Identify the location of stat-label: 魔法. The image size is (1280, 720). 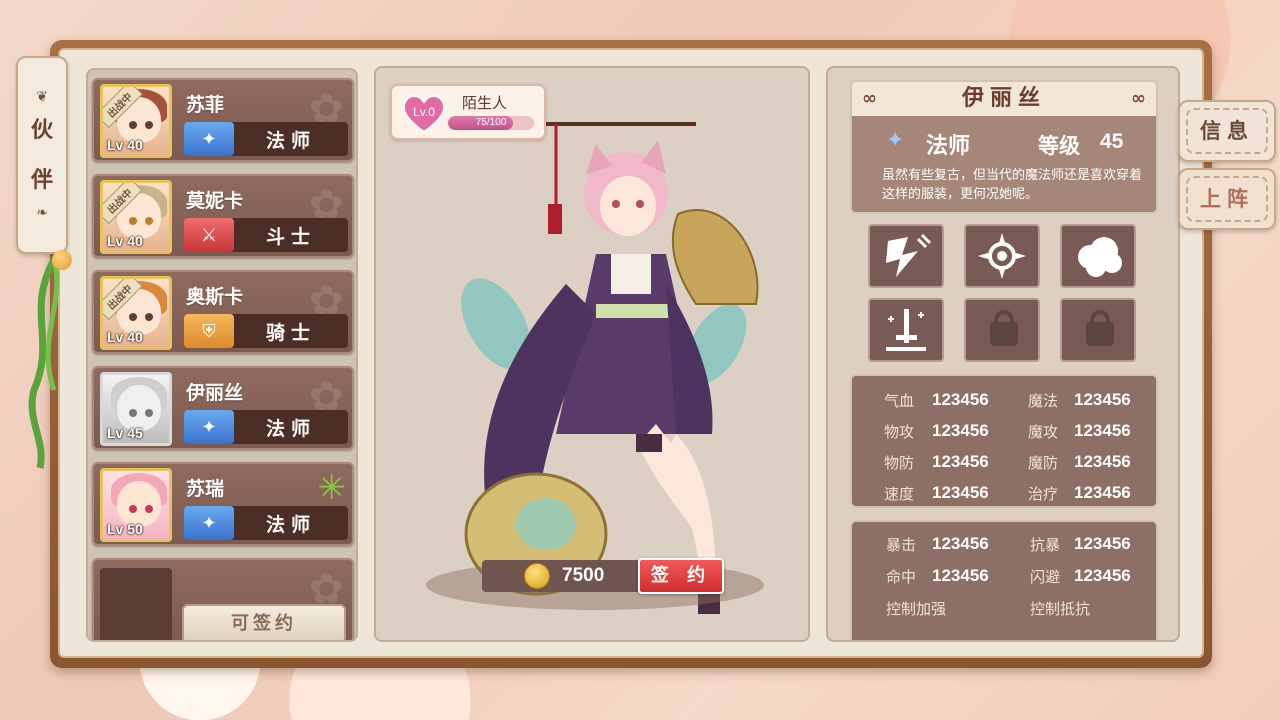
(1043, 401).